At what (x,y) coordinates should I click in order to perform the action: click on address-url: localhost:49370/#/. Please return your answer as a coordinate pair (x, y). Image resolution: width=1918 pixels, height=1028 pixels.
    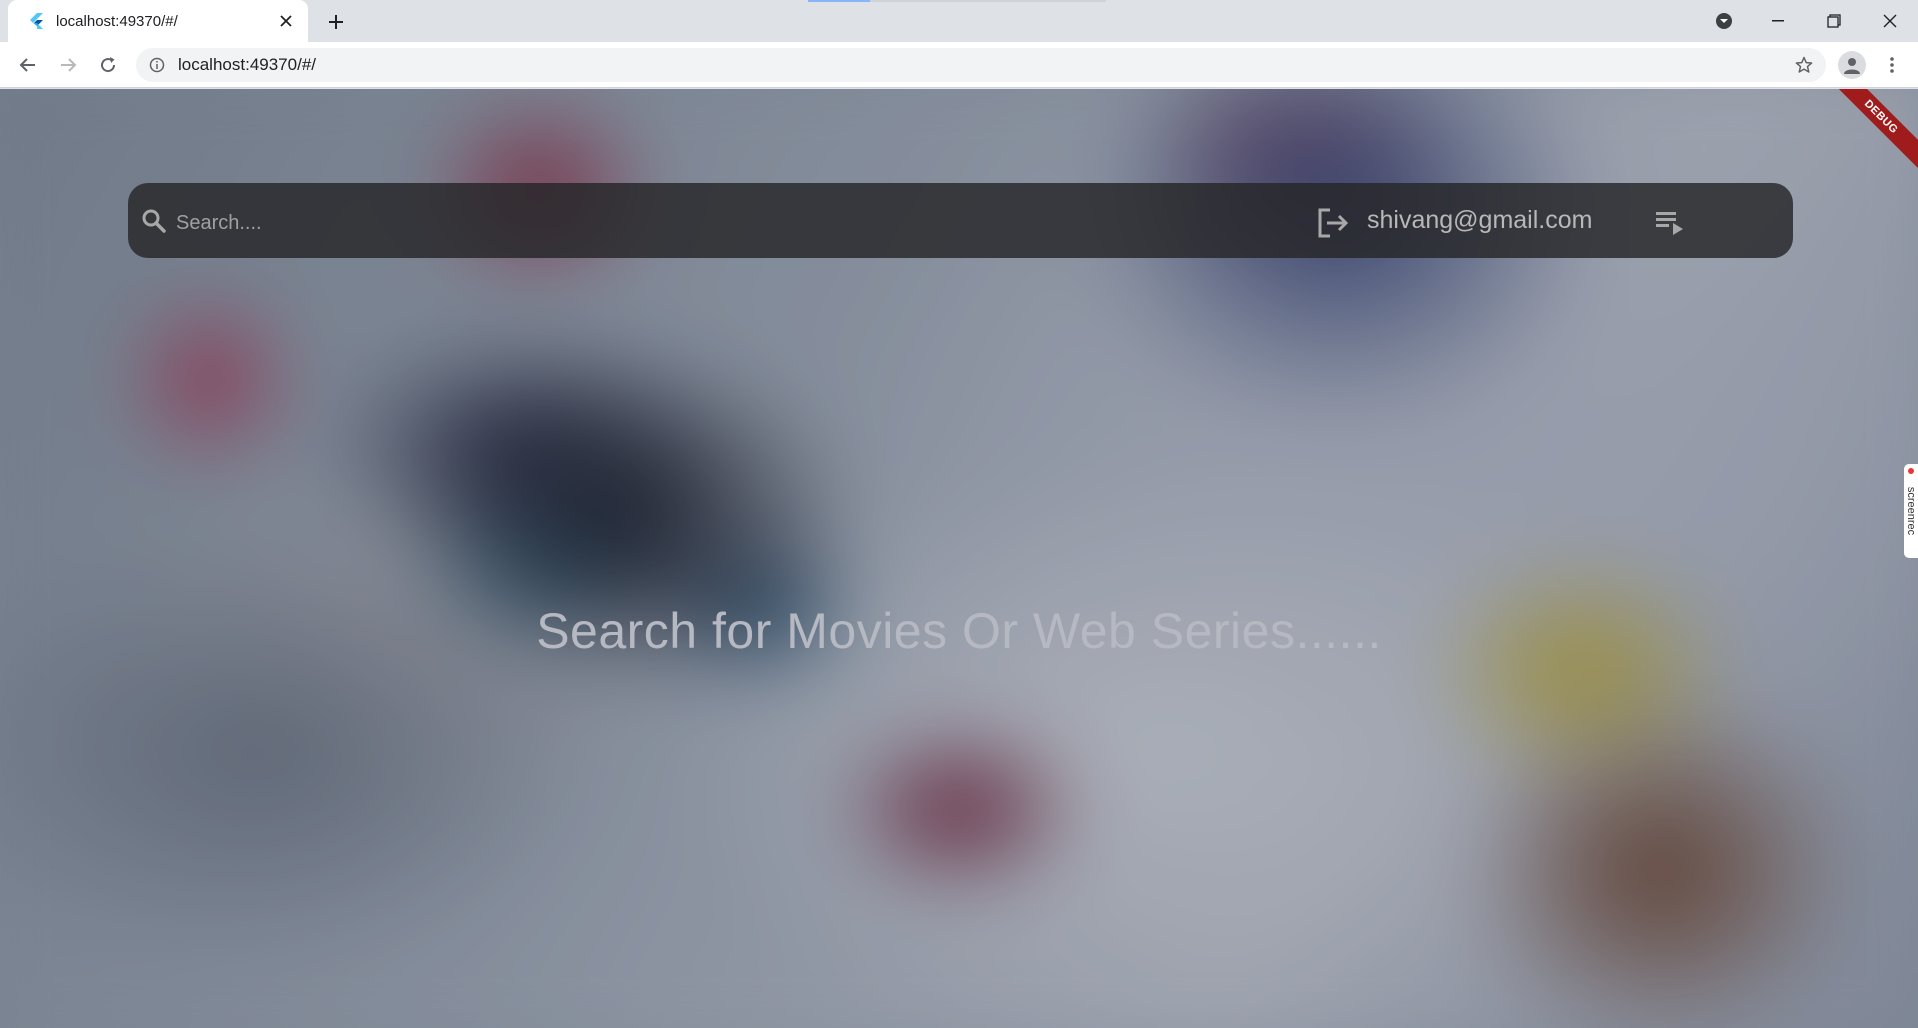
    Looking at the image, I should click on (984, 65).